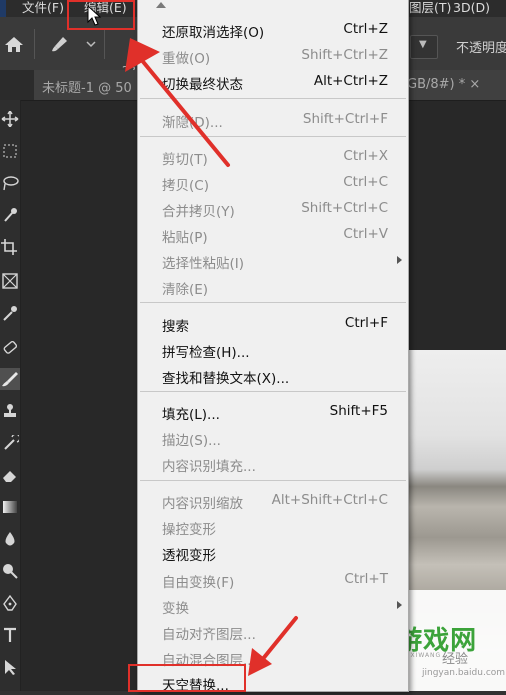  Describe the element at coordinates (94, 15) in the screenshot. I see `mouse-cursor-icon` at that location.